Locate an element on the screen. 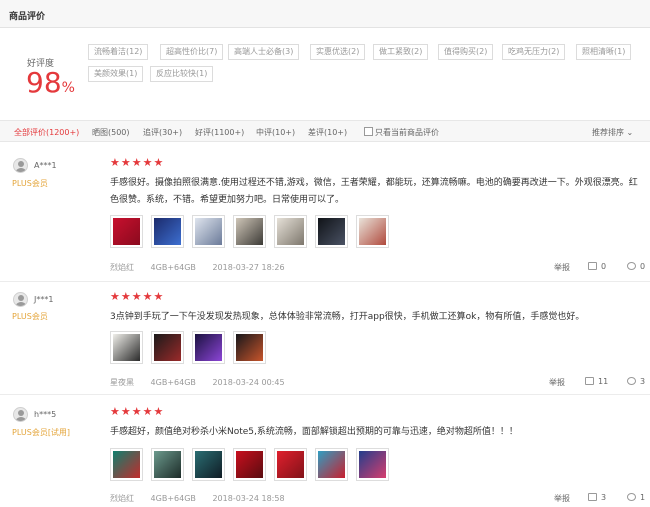 The height and width of the screenshot is (507, 650). tag-item: 反应比较快(1) is located at coordinates (182, 74).